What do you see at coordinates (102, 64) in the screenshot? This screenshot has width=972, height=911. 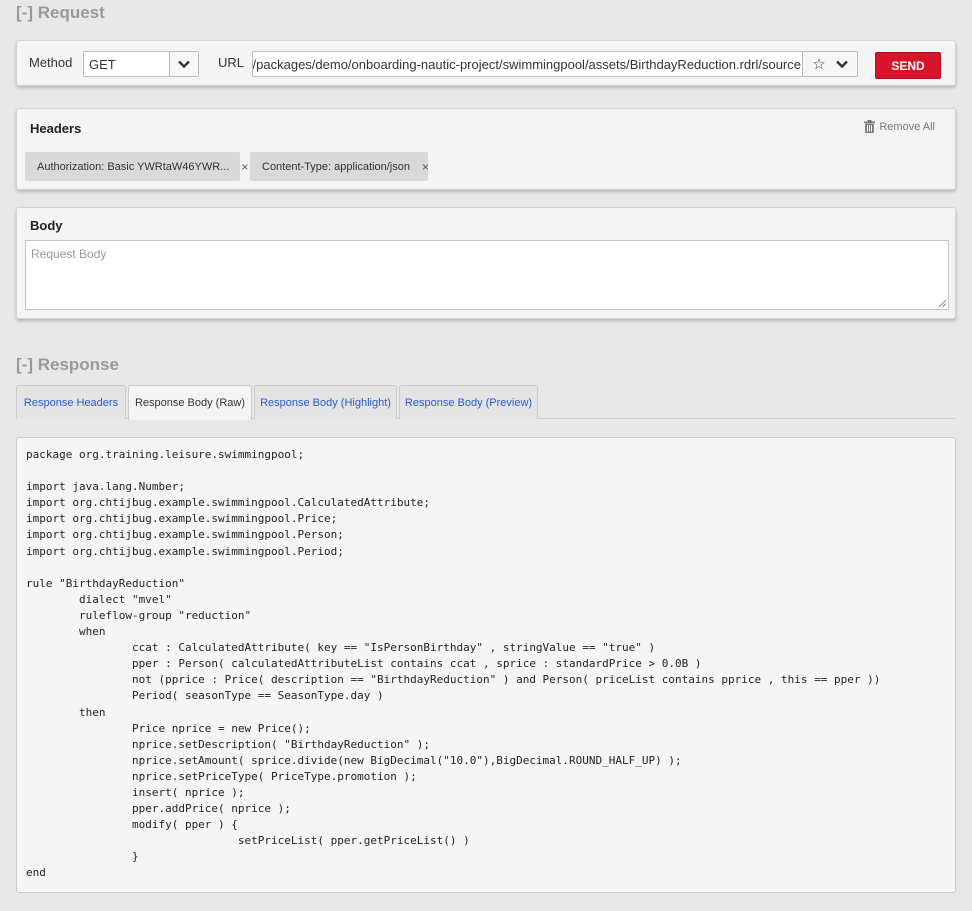 I see `method-value: GET` at bounding box center [102, 64].